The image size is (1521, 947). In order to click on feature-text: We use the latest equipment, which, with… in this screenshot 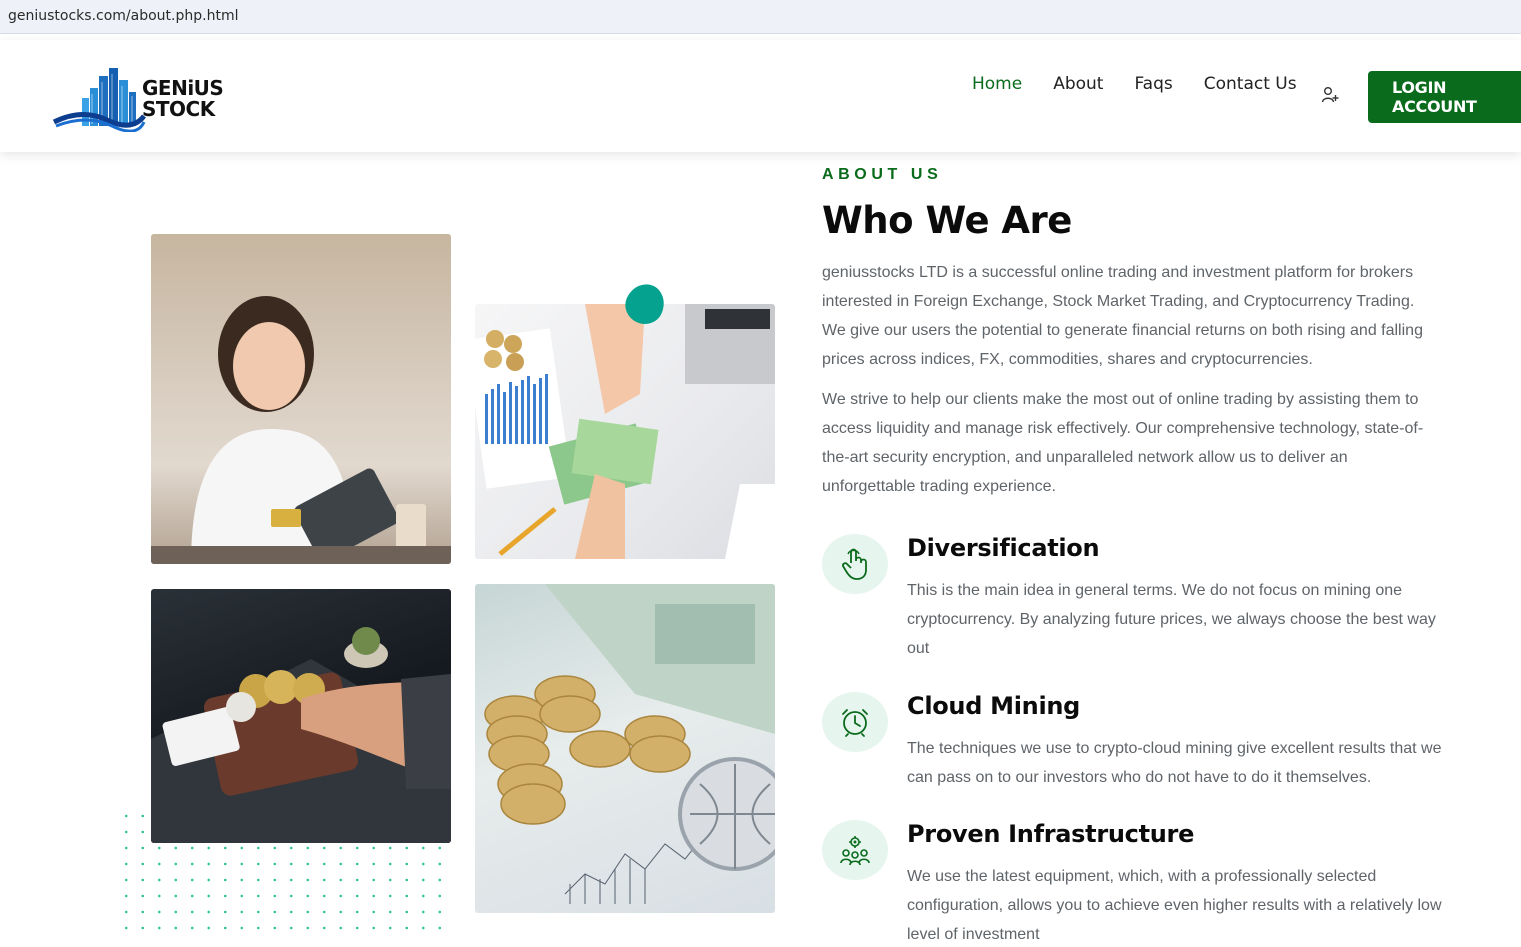, I will do `click(1174, 905)`.